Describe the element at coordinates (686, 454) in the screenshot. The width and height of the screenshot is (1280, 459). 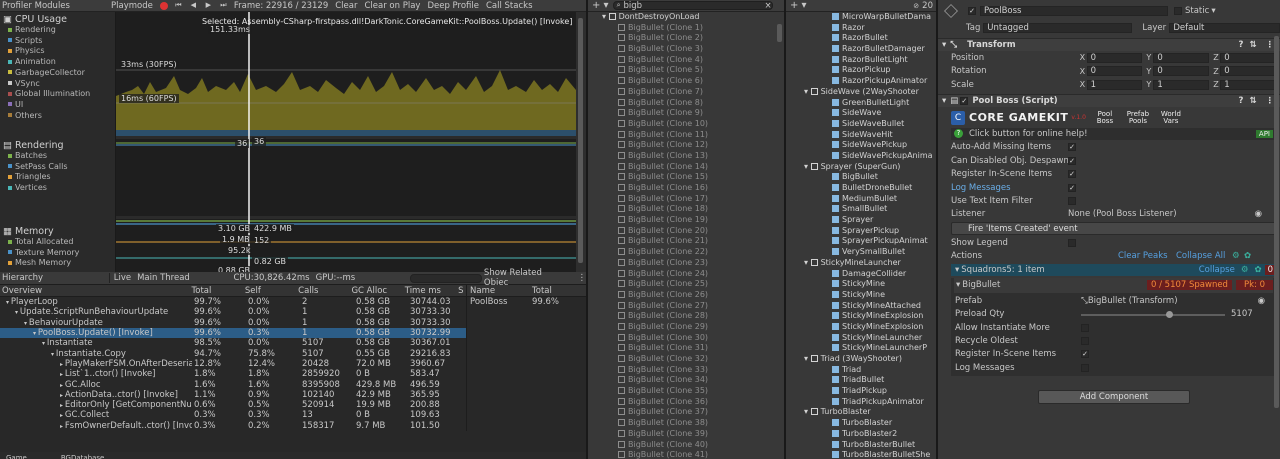
I see `hierarchy-item: BigBullet (Clone 41)` at that location.